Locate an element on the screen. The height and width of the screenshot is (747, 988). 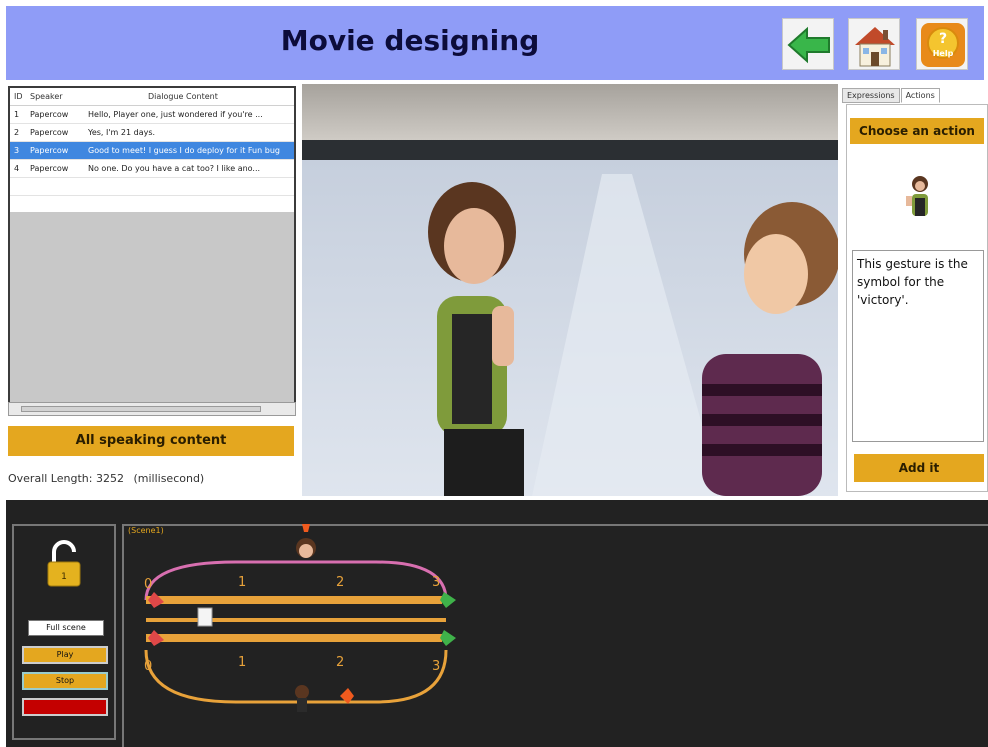
playback-controls: 1 Full scene Play Stop is located at coordinates (64, 632).